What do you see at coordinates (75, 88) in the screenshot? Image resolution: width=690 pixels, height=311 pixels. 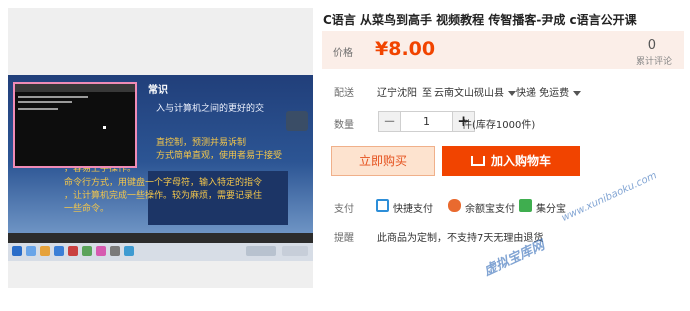 I see `cmd-titlebar` at bounding box center [75, 88].